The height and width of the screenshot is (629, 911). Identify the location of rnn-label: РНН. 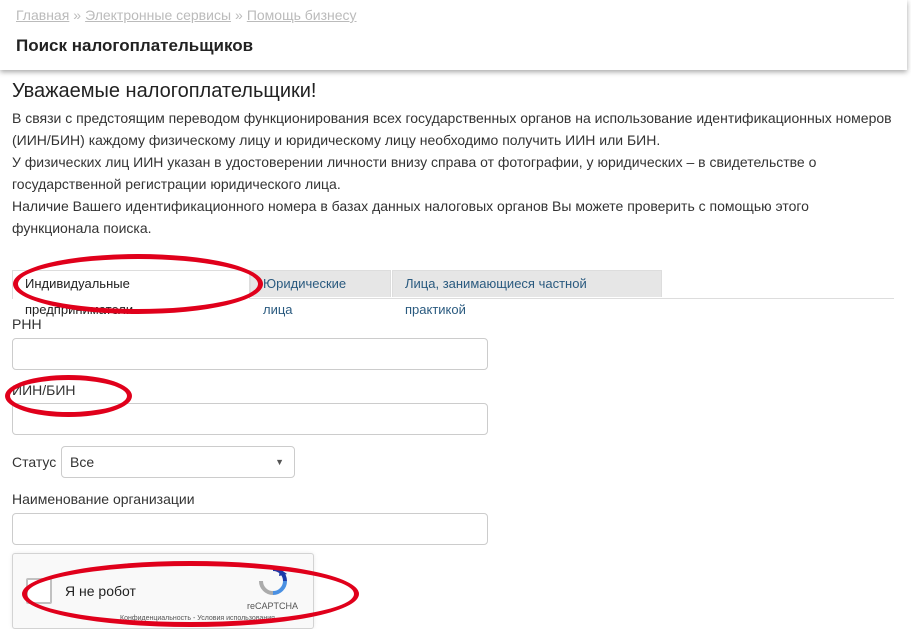
(27, 324).